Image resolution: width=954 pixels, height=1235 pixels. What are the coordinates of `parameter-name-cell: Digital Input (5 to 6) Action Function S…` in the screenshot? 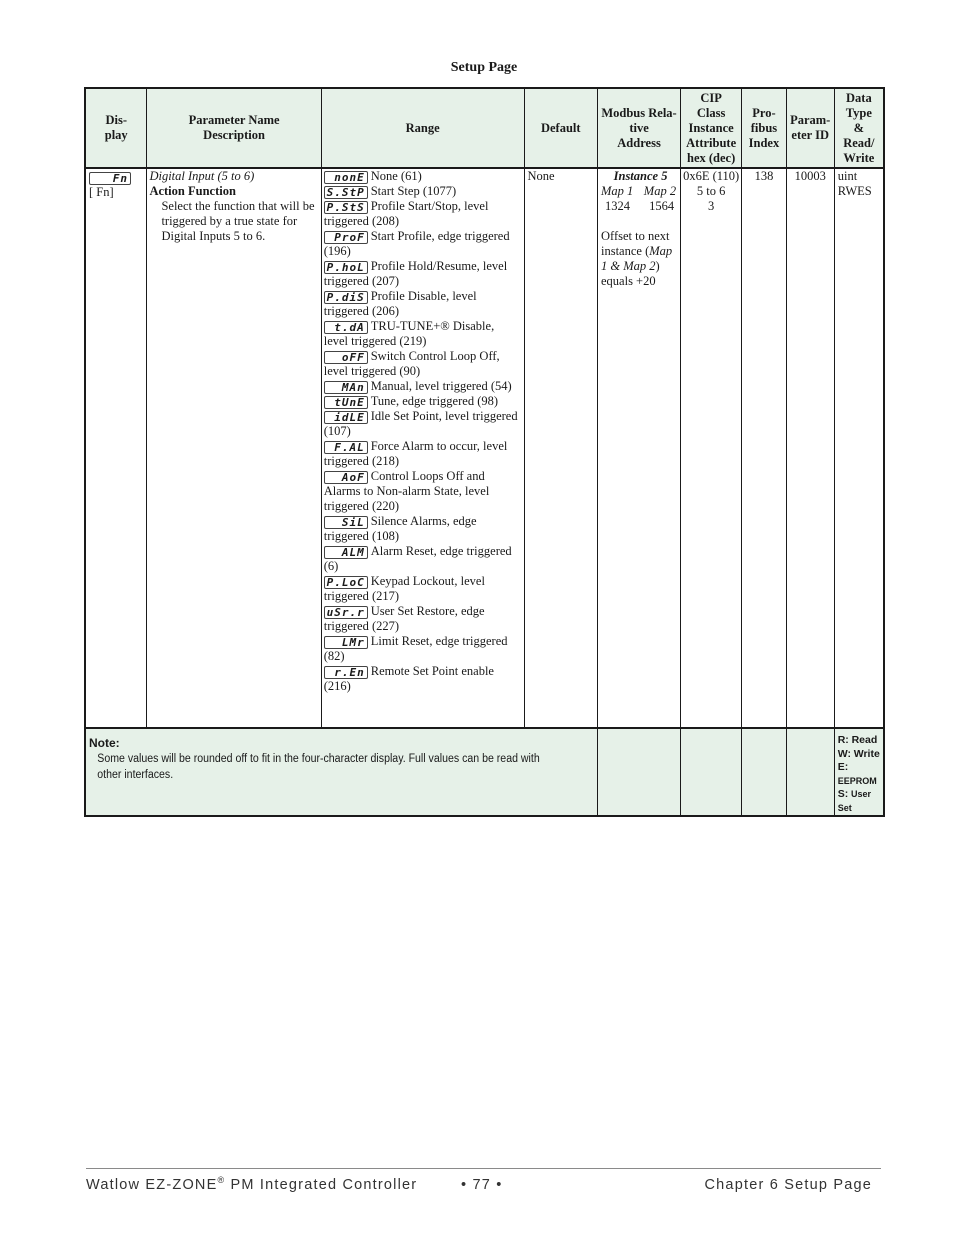 It's located at (234, 448).